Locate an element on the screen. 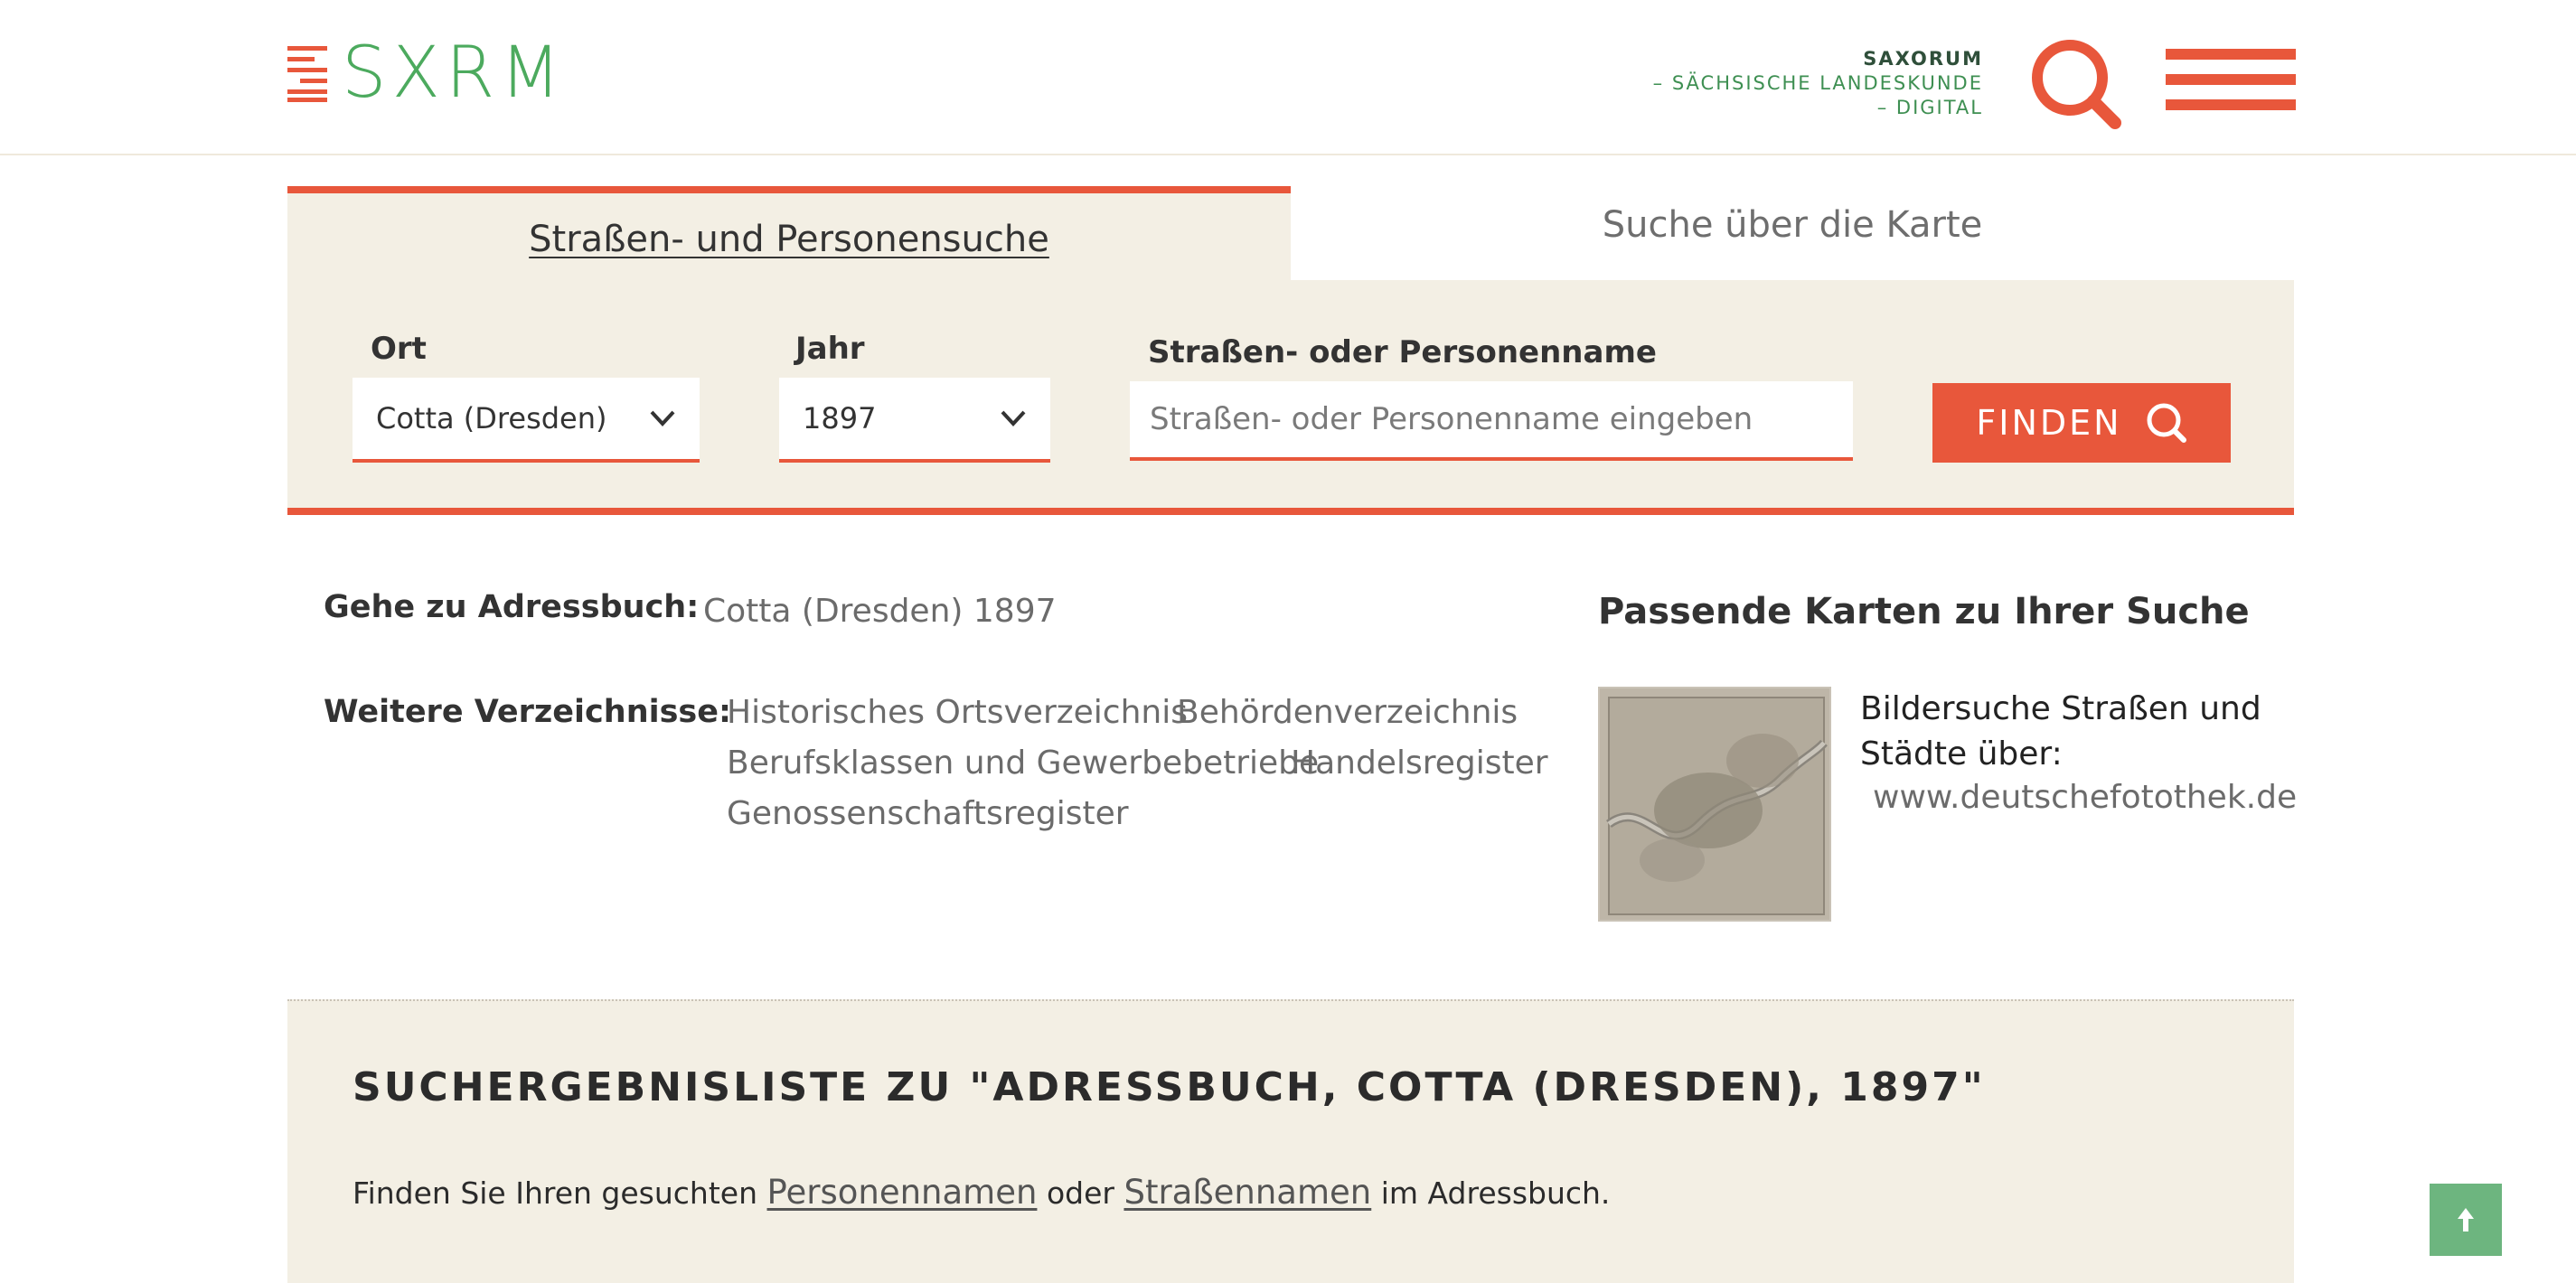 The image size is (2576, 1283). map-image is located at coordinates (1715, 804).